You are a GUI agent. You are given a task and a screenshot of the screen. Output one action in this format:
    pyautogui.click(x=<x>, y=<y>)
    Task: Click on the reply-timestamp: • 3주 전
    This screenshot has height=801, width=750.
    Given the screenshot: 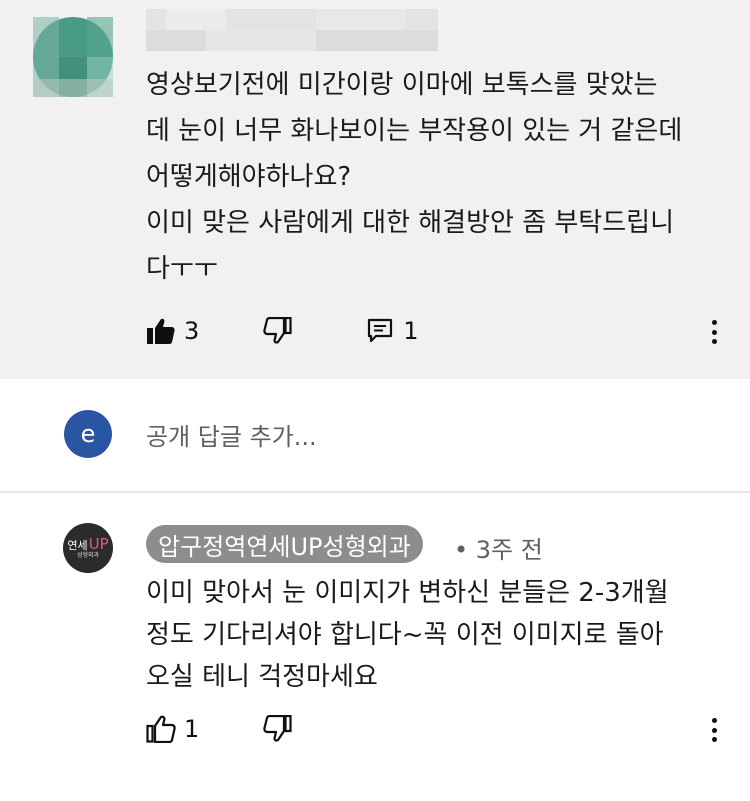 What is the action you would take?
    pyautogui.click(x=498, y=550)
    